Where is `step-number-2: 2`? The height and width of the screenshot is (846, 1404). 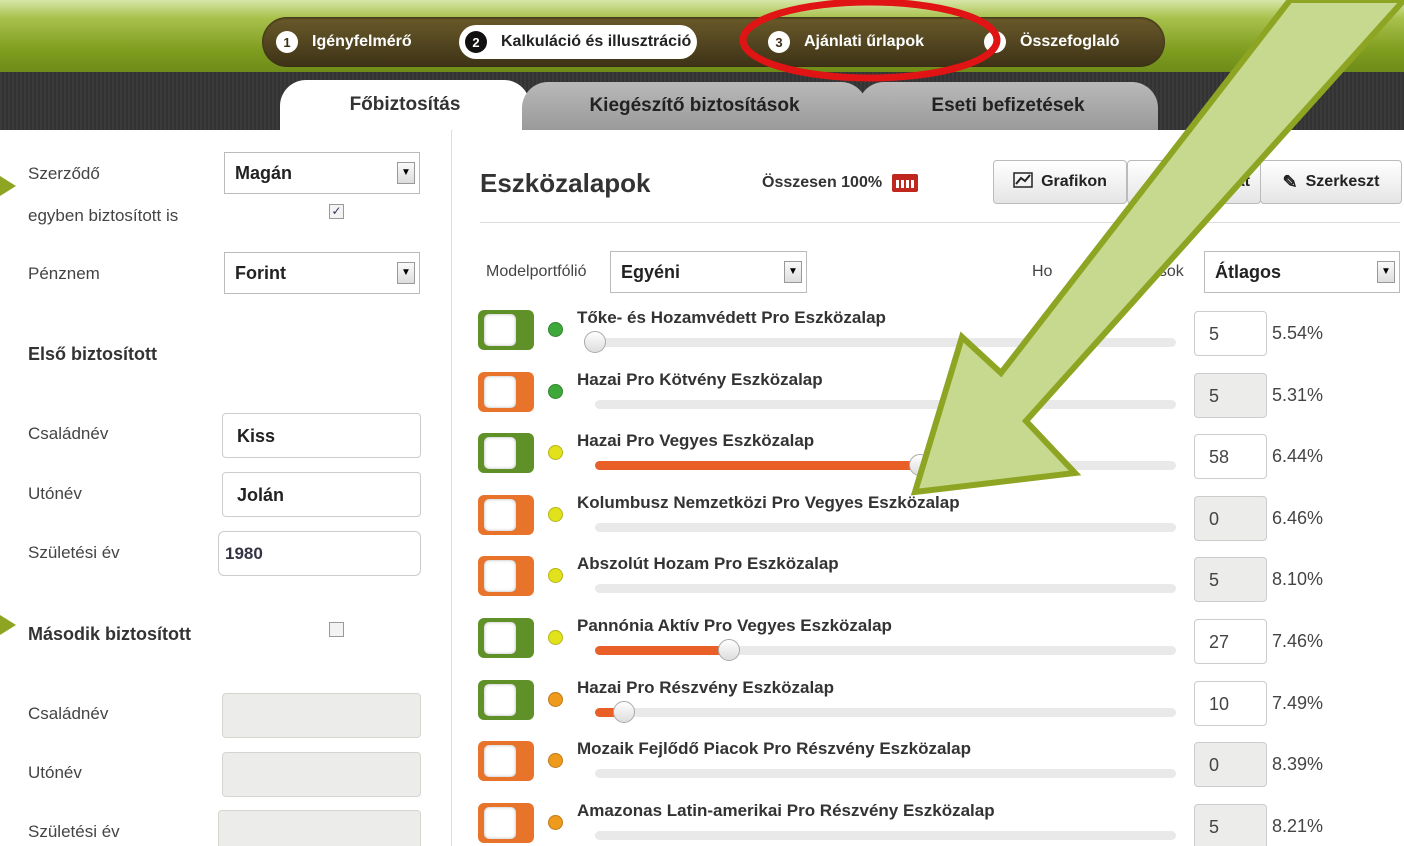
step-number-2: 2 is located at coordinates (476, 42).